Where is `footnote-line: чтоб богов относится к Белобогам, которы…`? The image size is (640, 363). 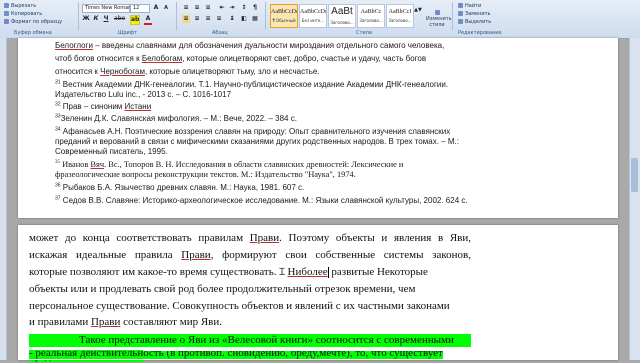
footnote-line: чтоб богов относится к Белобогам, которы… is located at coordinates (241, 58).